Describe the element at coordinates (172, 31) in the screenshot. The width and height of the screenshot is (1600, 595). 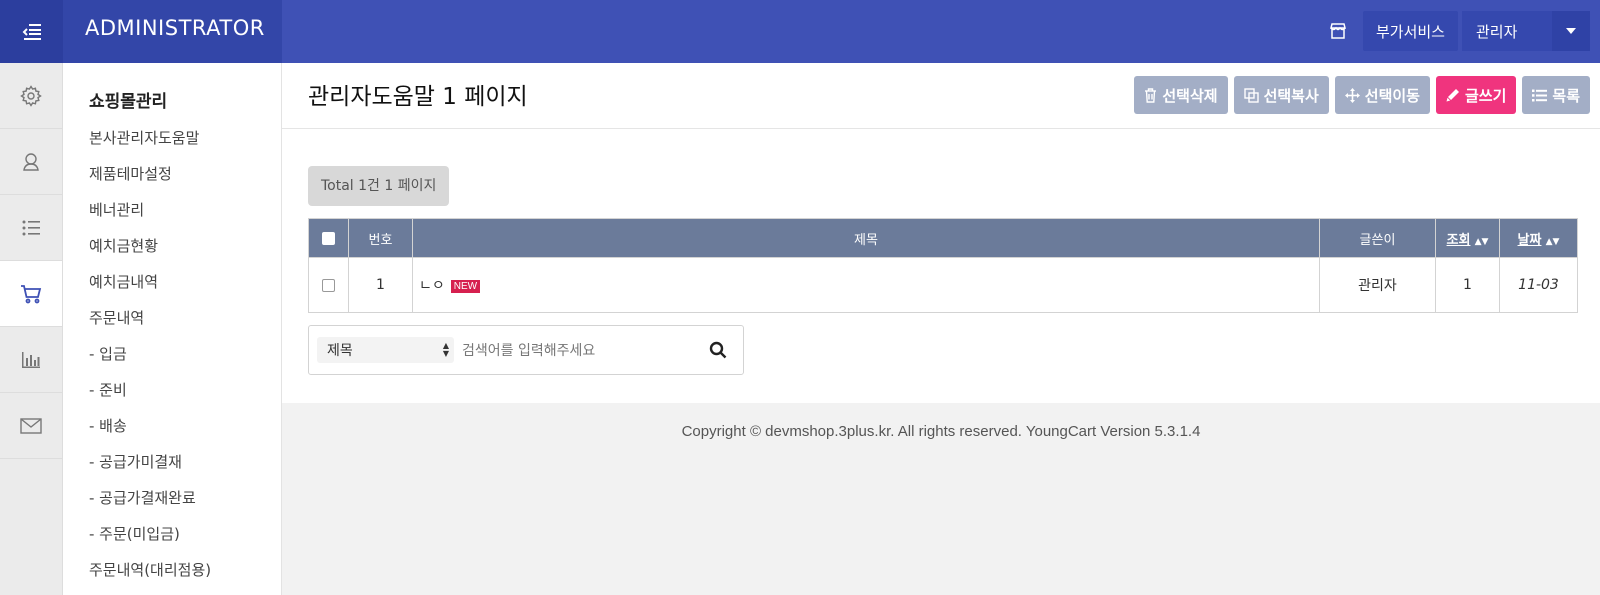
I see `brand-title: ADMINISTRATOR` at that location.